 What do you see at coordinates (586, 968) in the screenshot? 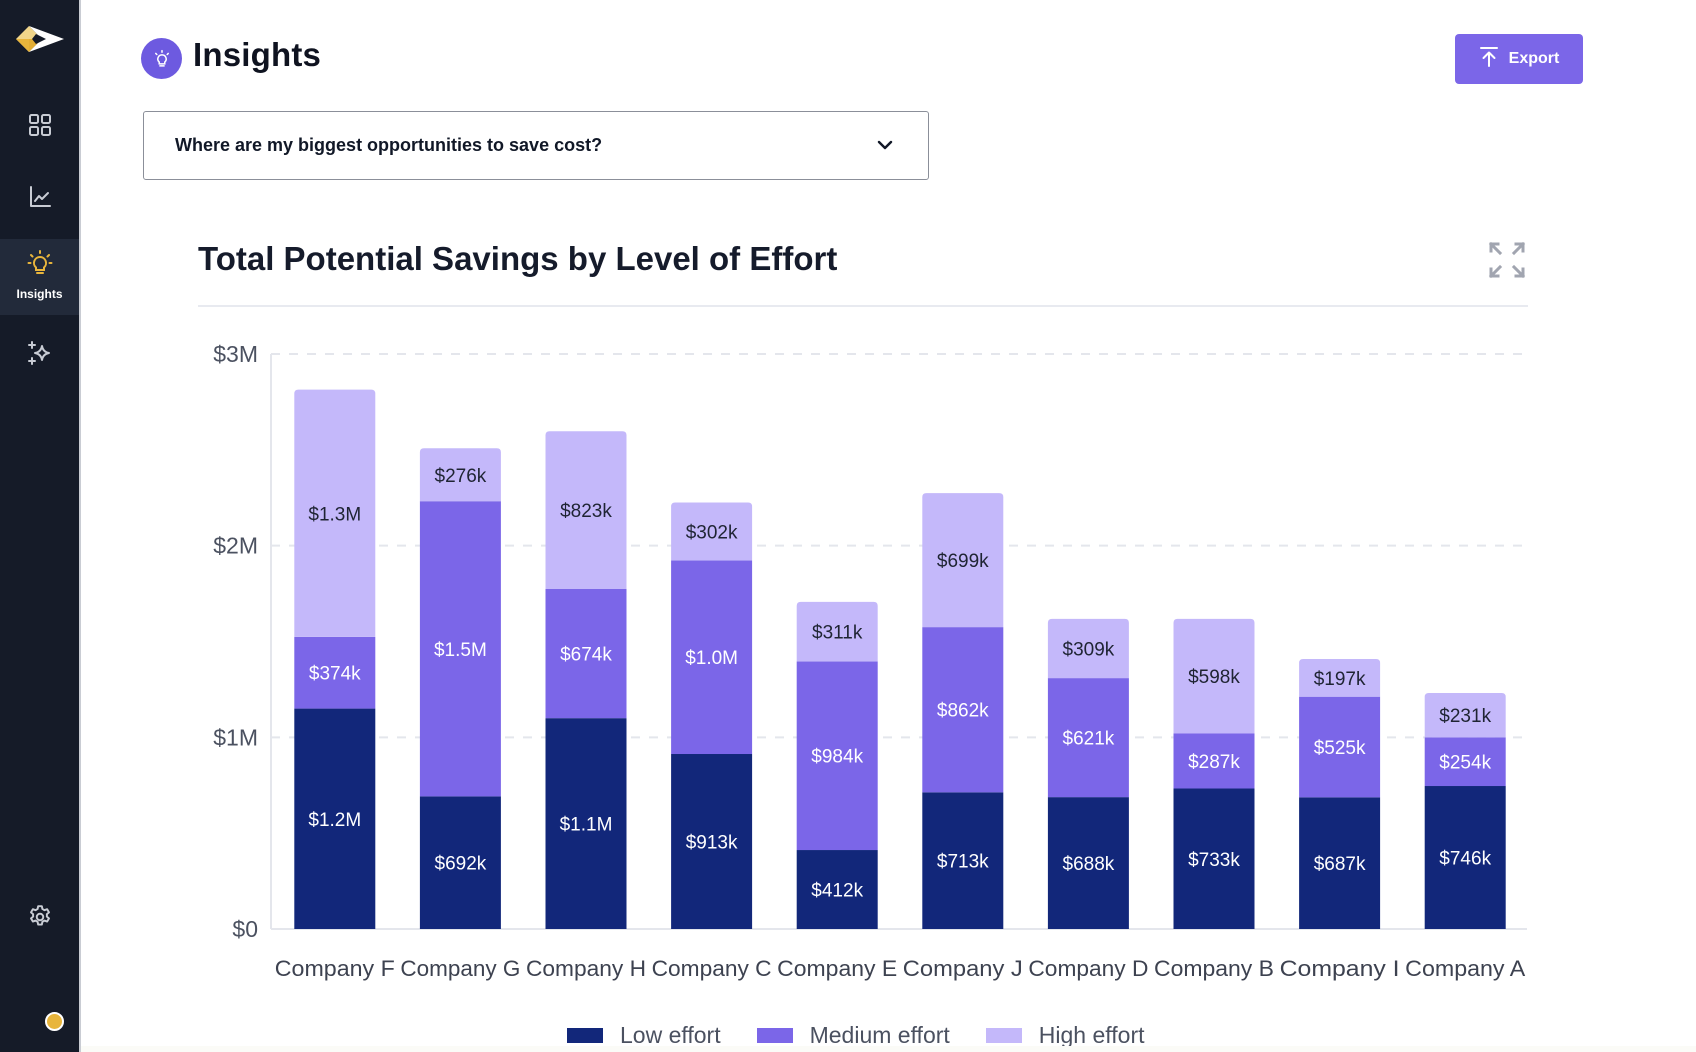
I see `x-tick-label: Company H` at bounding box center [586, 968].